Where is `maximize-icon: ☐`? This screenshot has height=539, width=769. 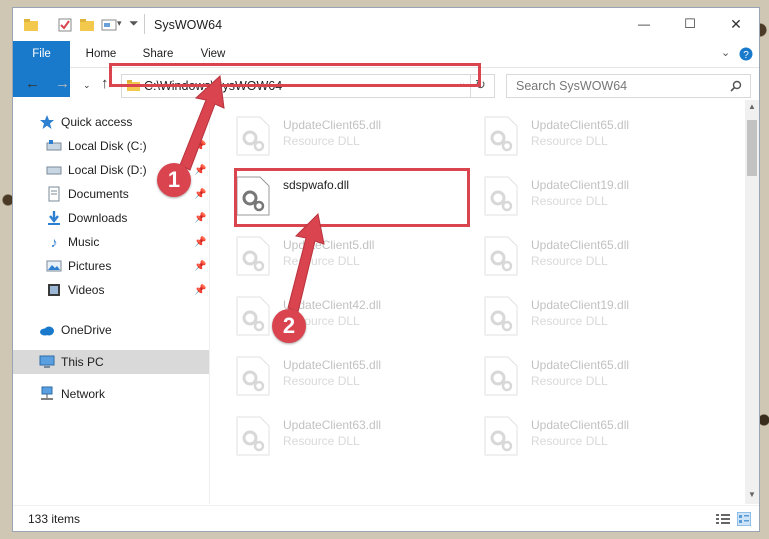
maximize-icon: ☐ is located at coordinates (690, 23).